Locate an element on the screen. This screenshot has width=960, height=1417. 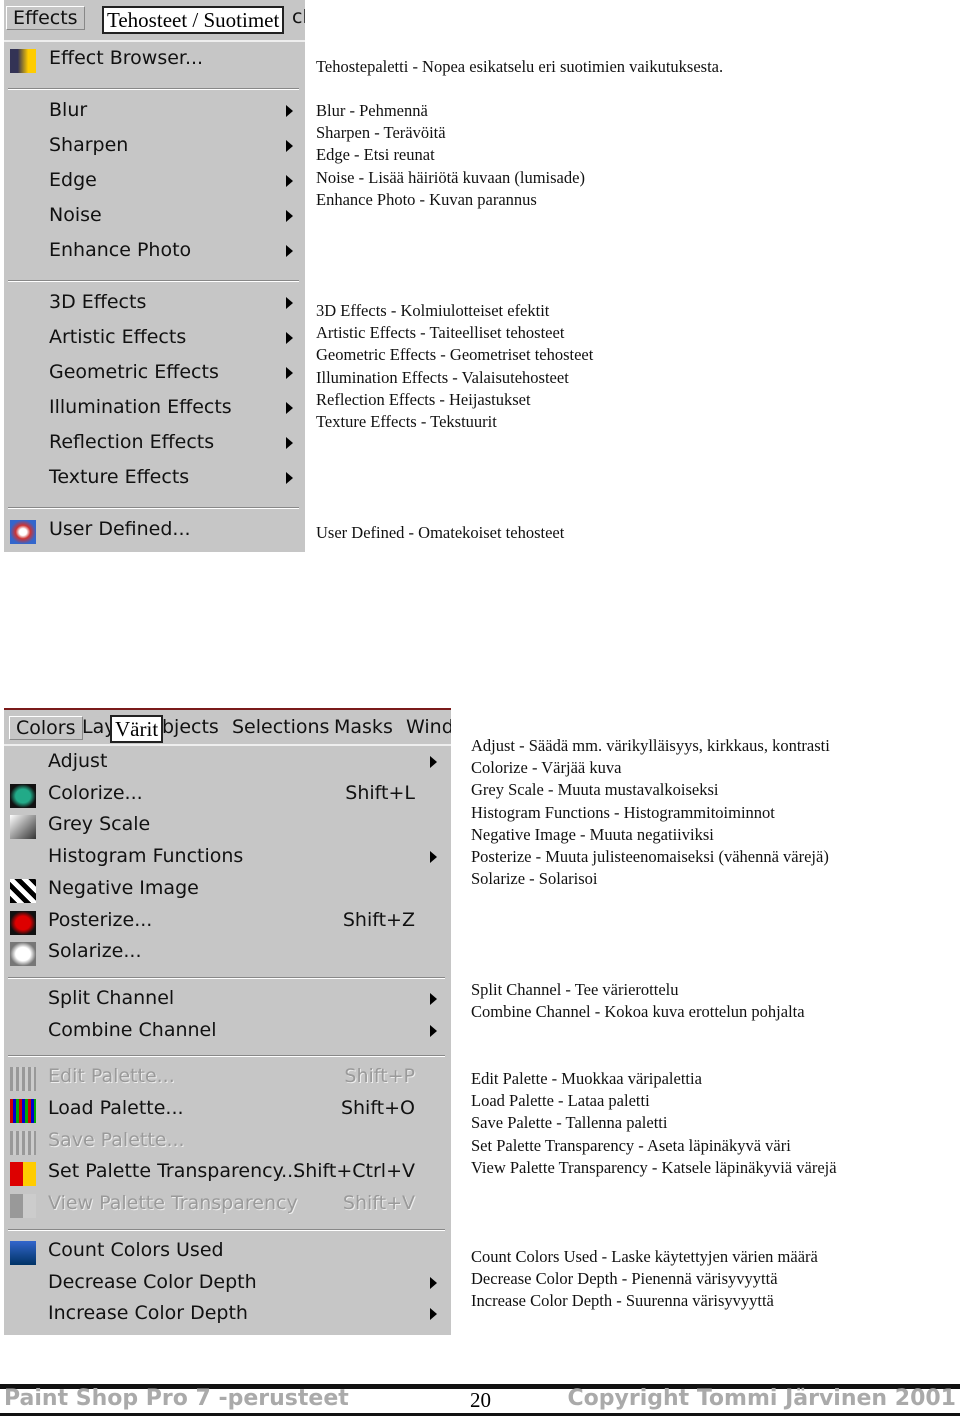
shortcut-label: Shift+O is located at coordinates (377, 1108).